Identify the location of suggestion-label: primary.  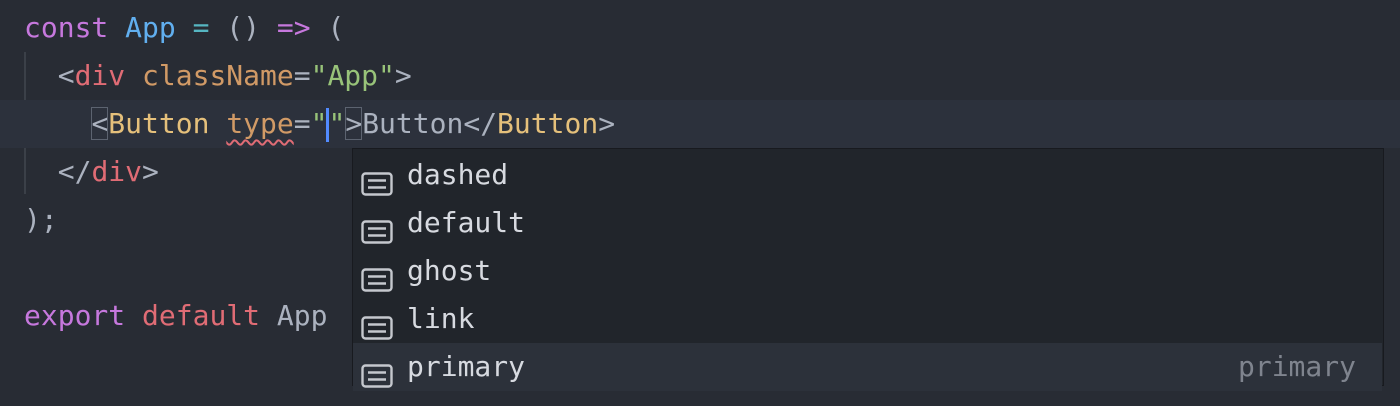
(466, 366).